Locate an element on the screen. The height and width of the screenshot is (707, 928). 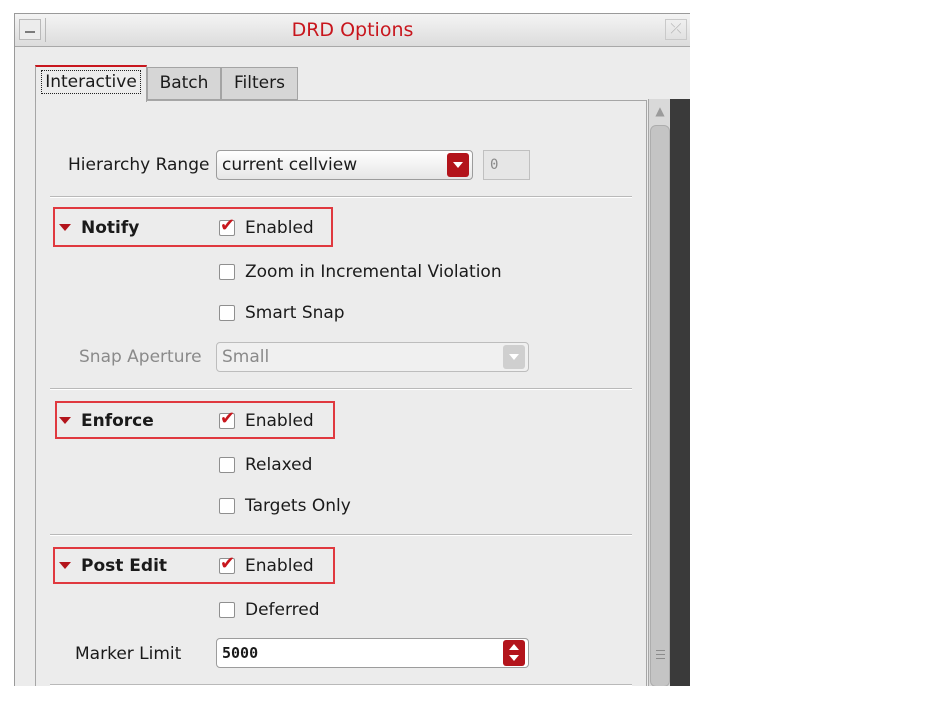
window-title: DRD Options is located at coordinates (352, 30).